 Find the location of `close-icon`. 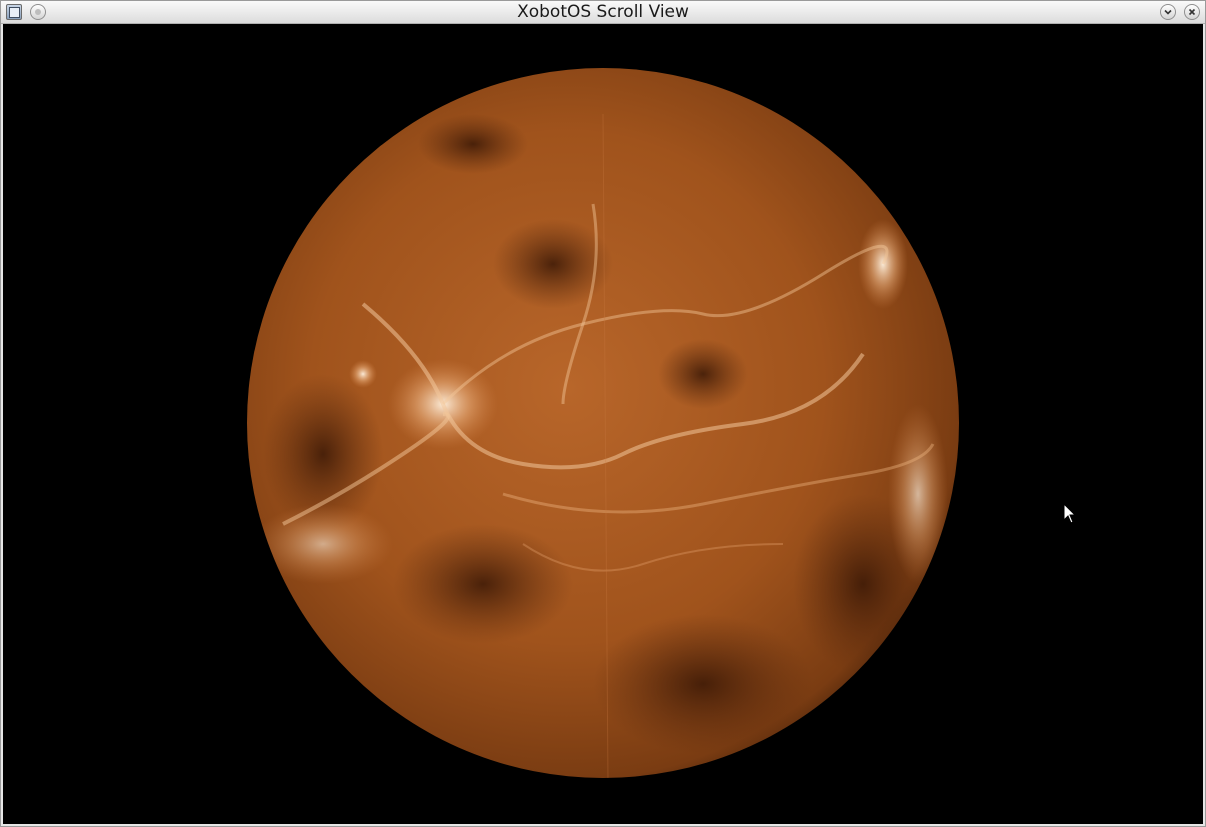

close-icon is located at coordinates (1192, 12).